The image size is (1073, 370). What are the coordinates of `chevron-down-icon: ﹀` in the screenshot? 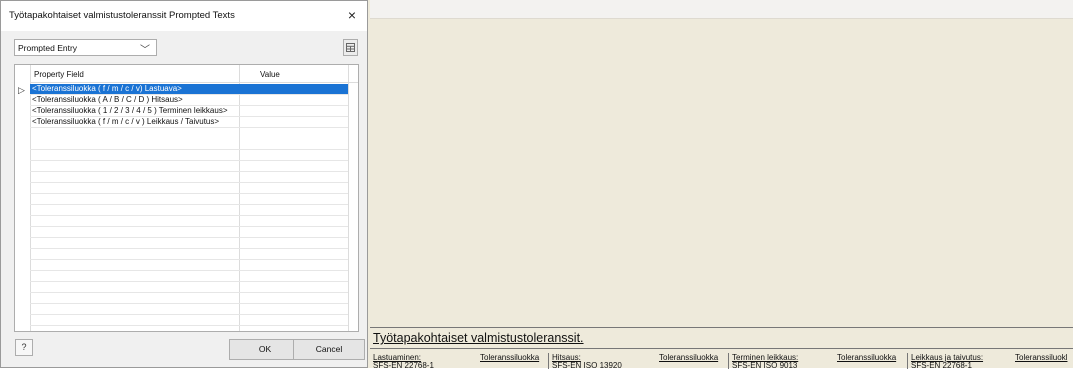 It's located at (145, 50).